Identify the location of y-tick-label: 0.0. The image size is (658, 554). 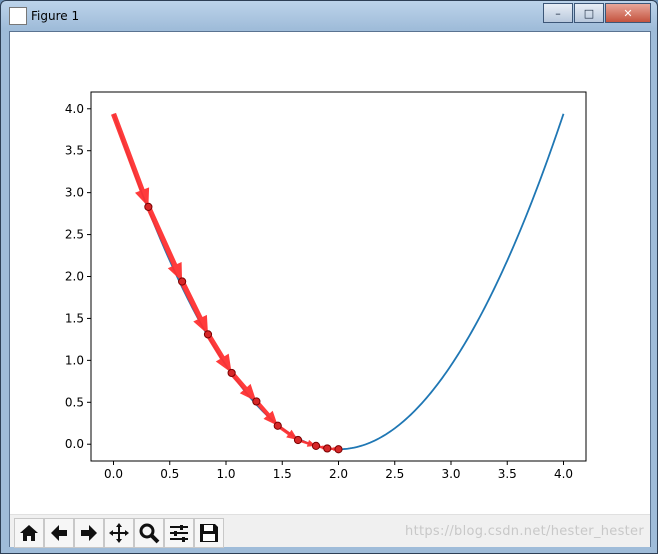
(74, 444).